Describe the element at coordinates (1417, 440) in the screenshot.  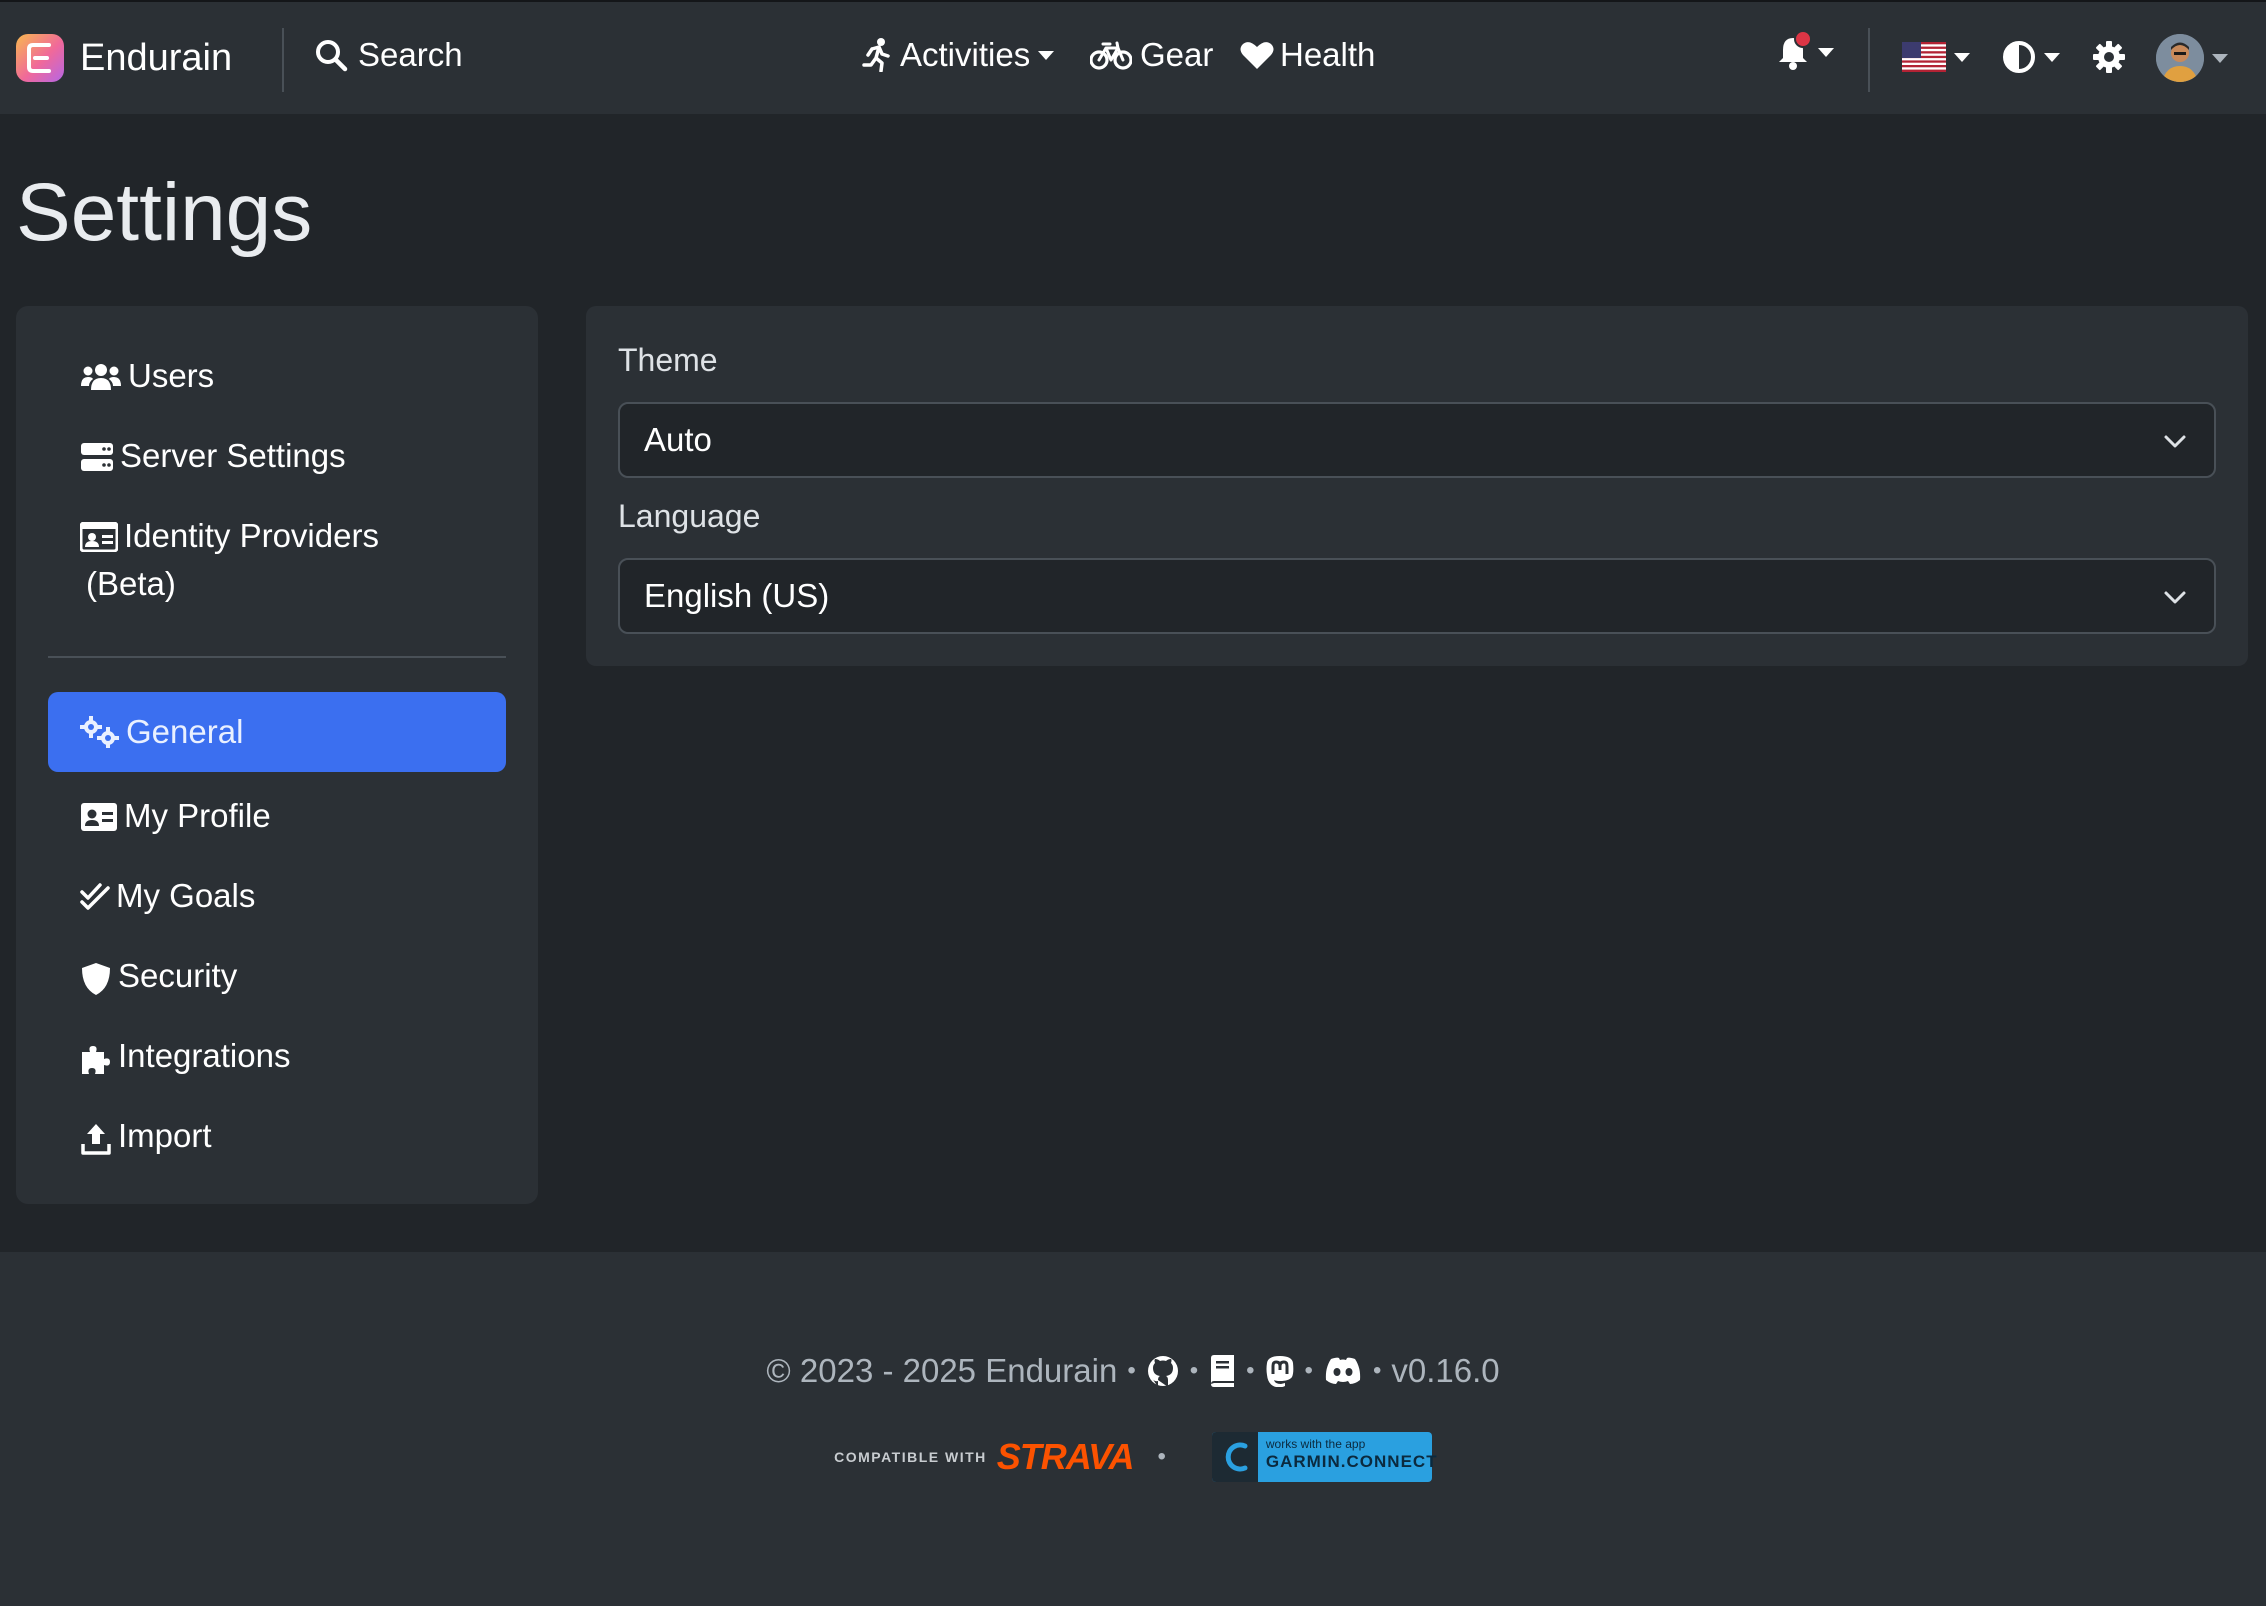
I see `theme-select: Auto` at that location.